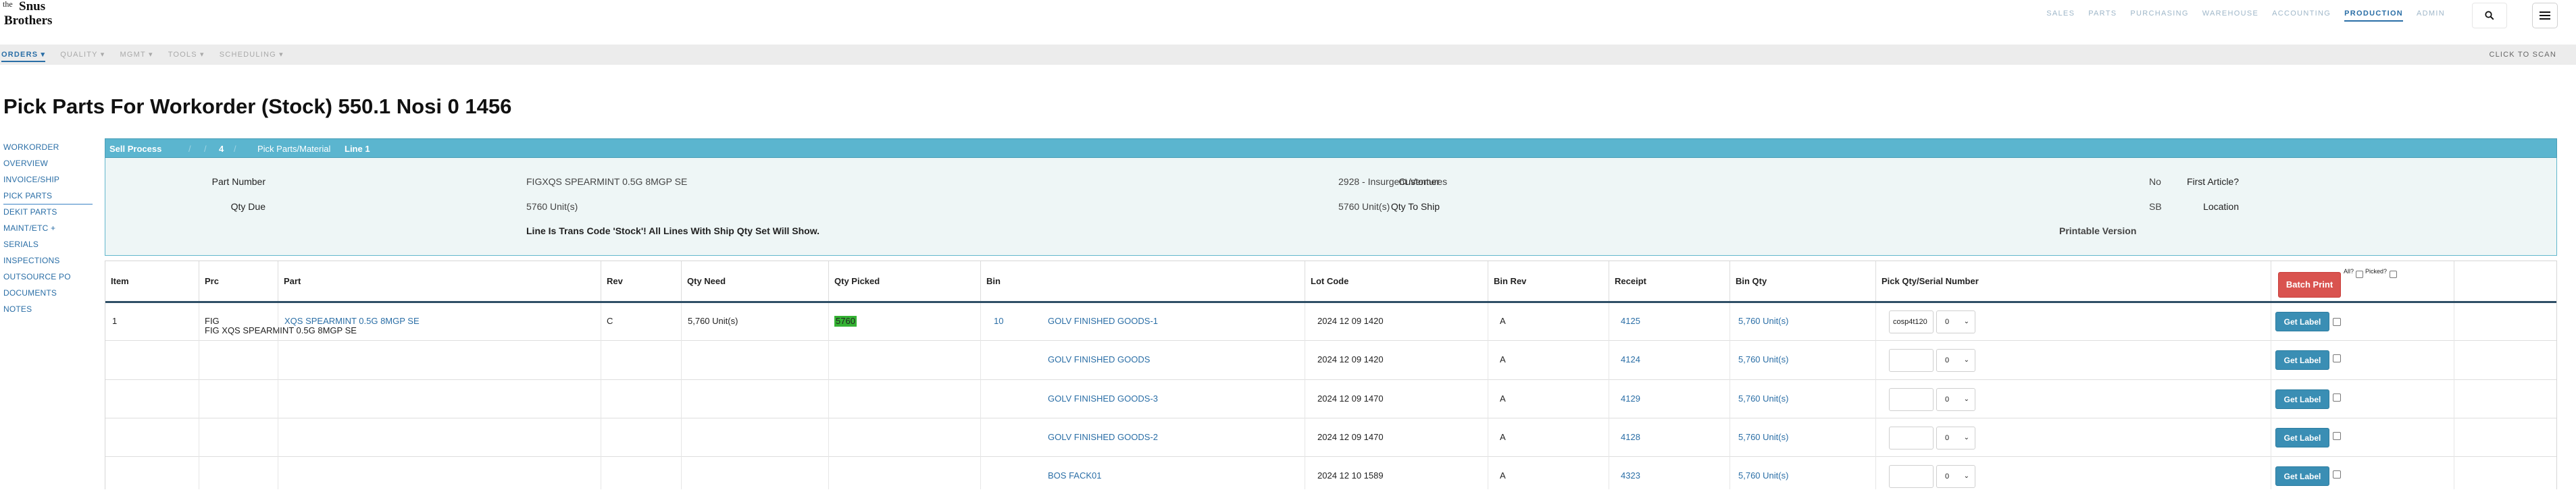 The image size is (2576, 490). What do you see at coordinates (607, 182) in the screenshot?
I see `part-number-value: FIGXQS SPEARMINT 0.5G 8MGP SE` at bounding box center [607, 182].